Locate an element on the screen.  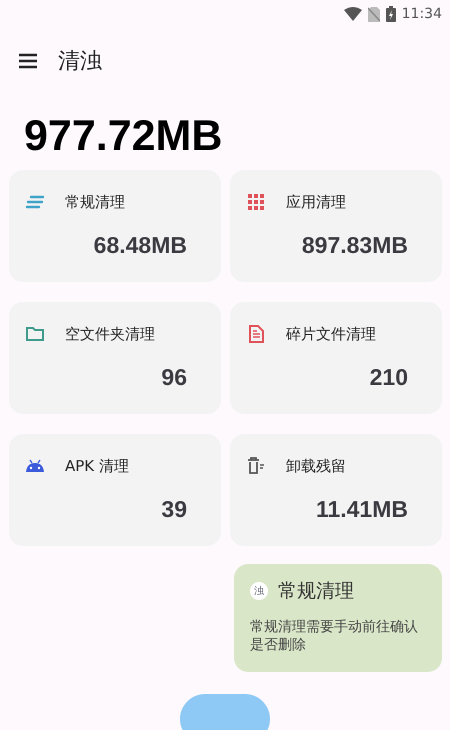
clean-card: 卸载残留 11.41MB is located at coordinates (336, 490).